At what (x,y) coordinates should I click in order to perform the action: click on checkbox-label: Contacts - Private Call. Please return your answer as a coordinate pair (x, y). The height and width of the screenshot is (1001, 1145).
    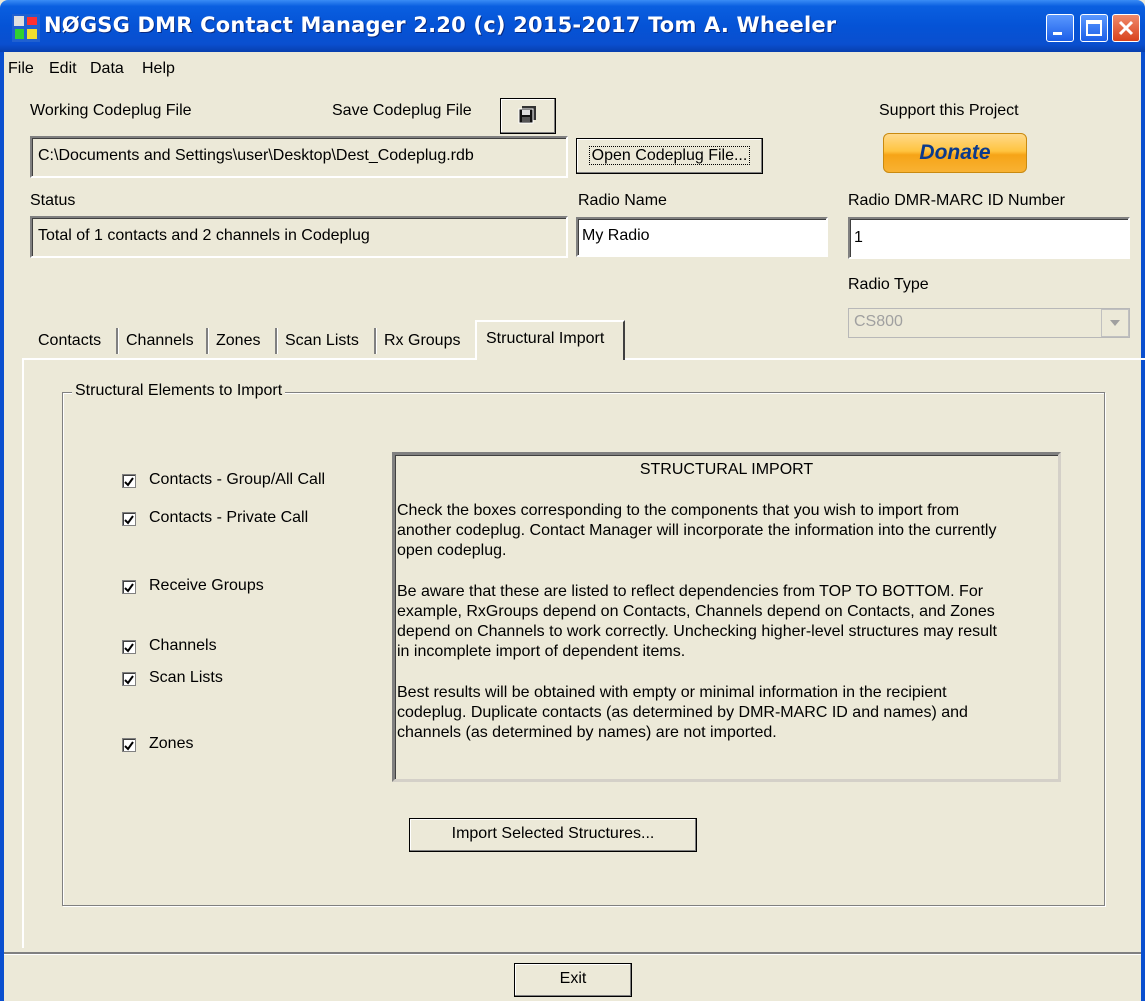
    Looking at the image, I should click on (228, 518).